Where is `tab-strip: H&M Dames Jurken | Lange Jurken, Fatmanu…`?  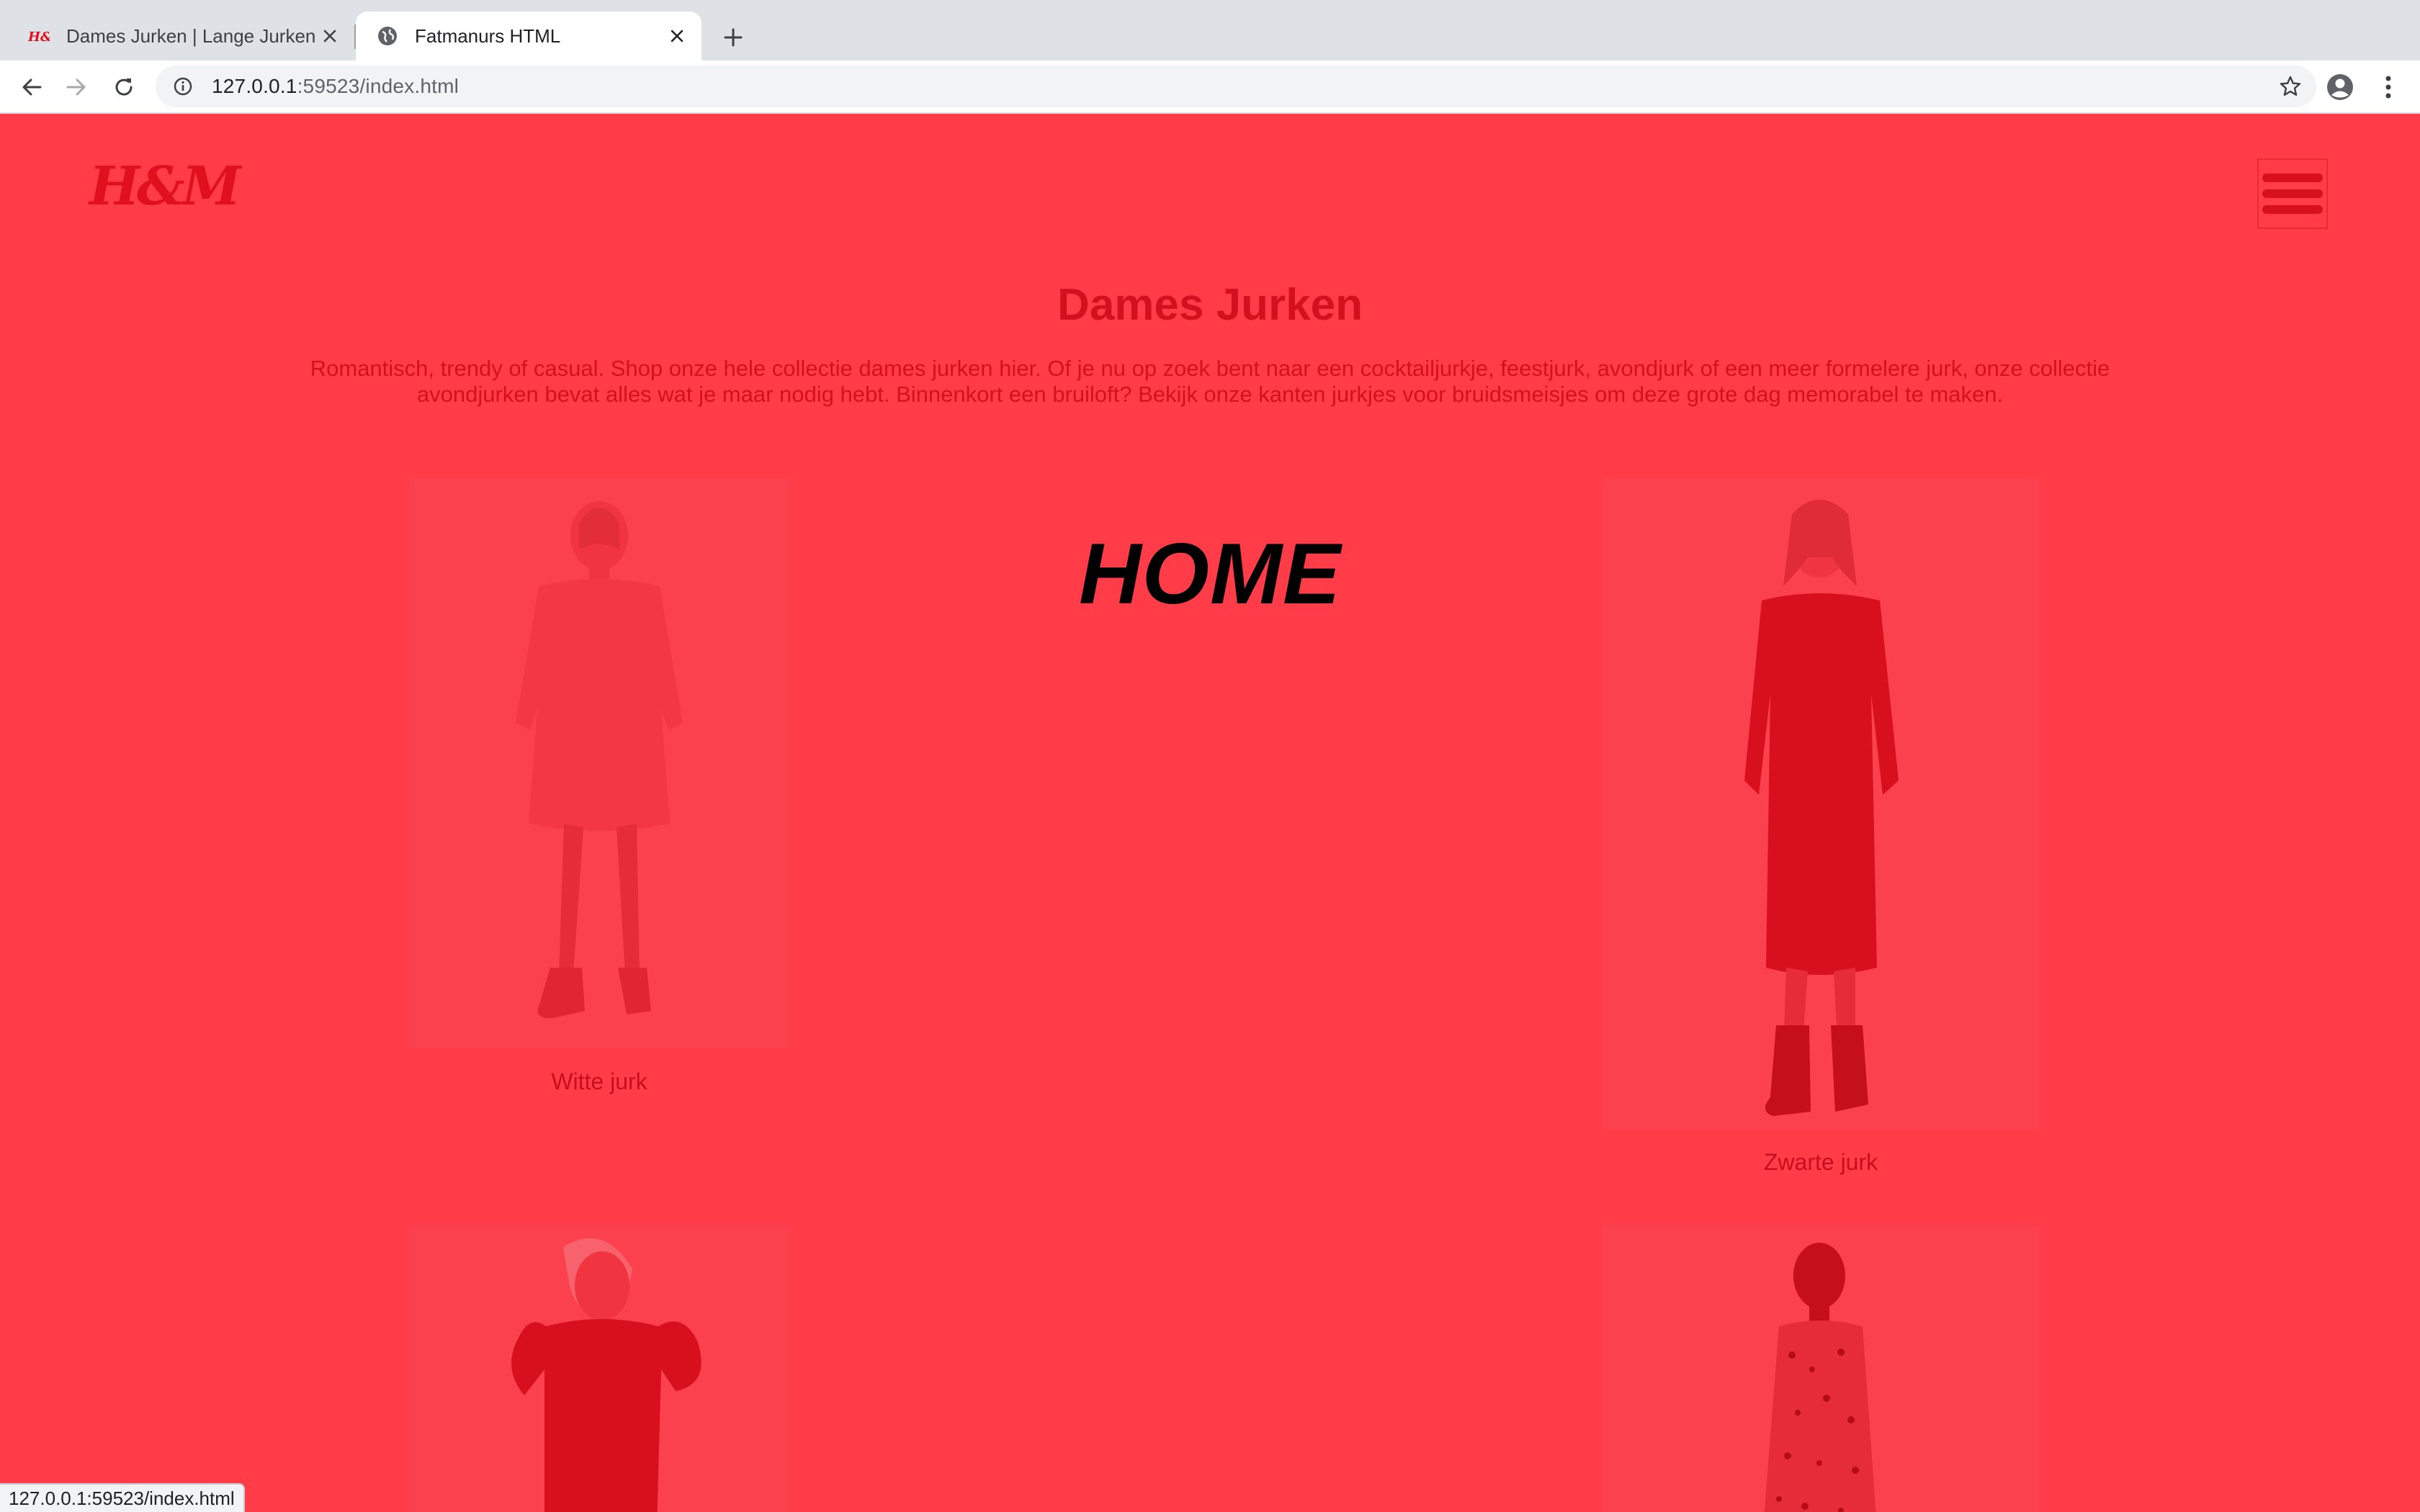 tab-strip: H&M Dames Jurken | Lange Jurken, Fatmanu… is located at coordinates (1210, 30).